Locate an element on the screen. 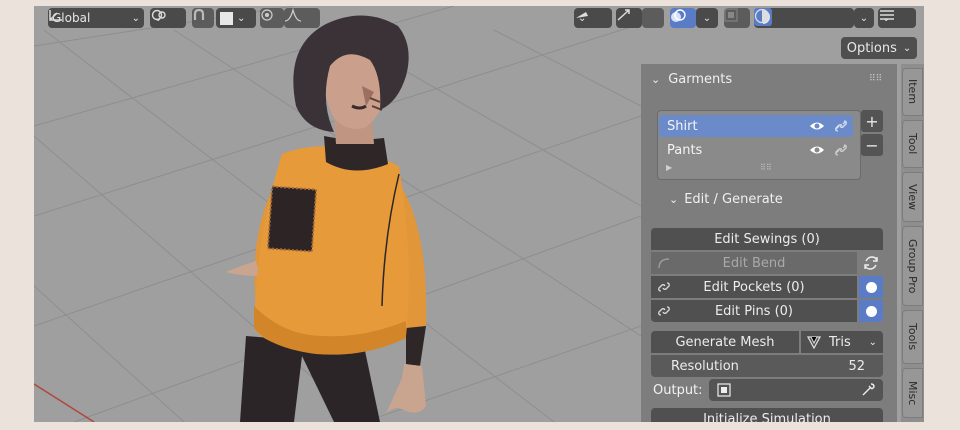 The height and width of the screenshot is (430, 960). overlay-icon is located at coordinates (678, 15).